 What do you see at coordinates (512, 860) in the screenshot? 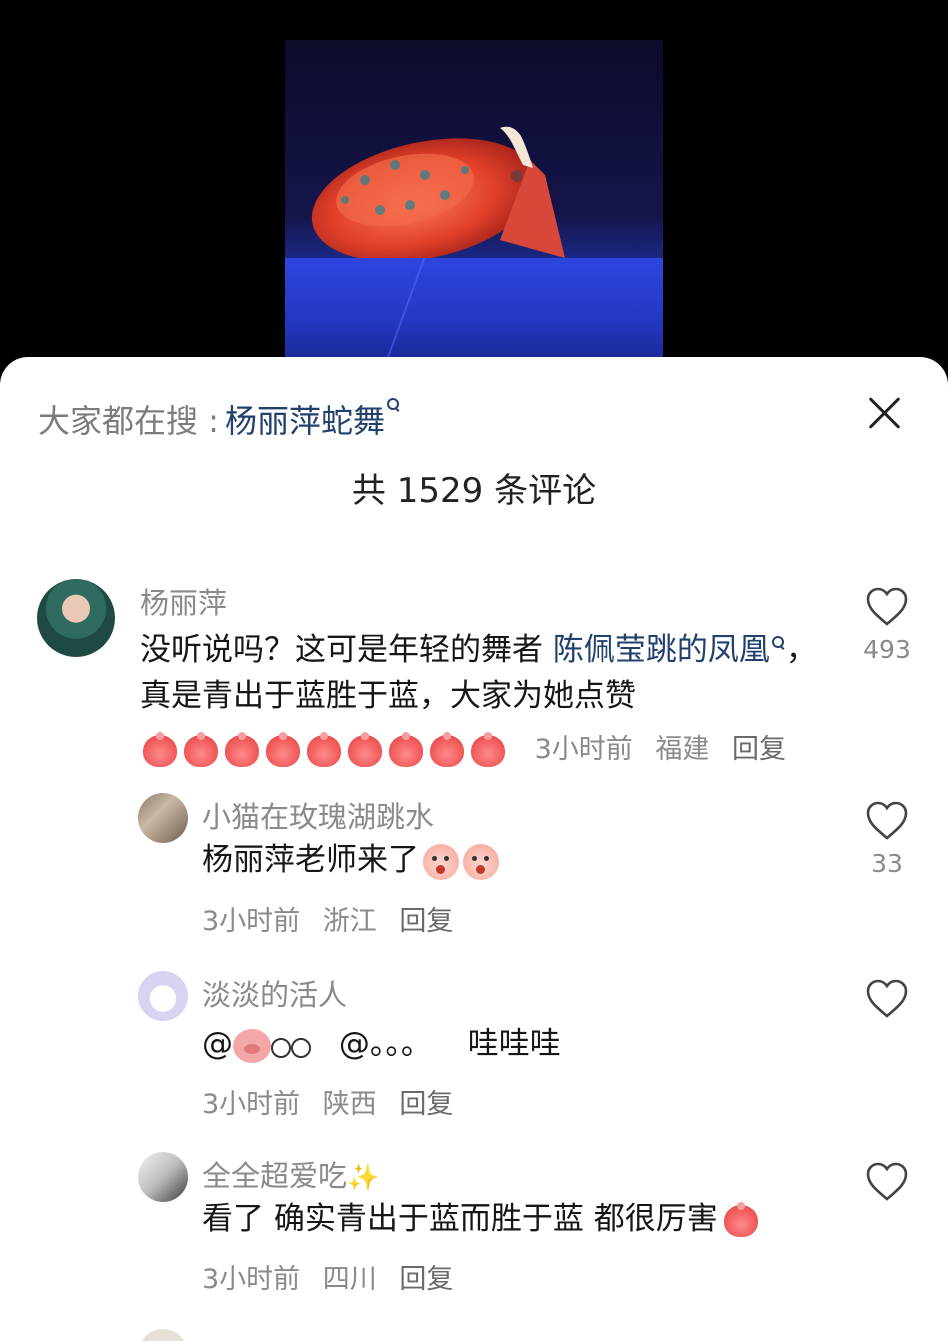
I see `comment-text: 杨丽萍老师来了` at bounding box center [512, 860].